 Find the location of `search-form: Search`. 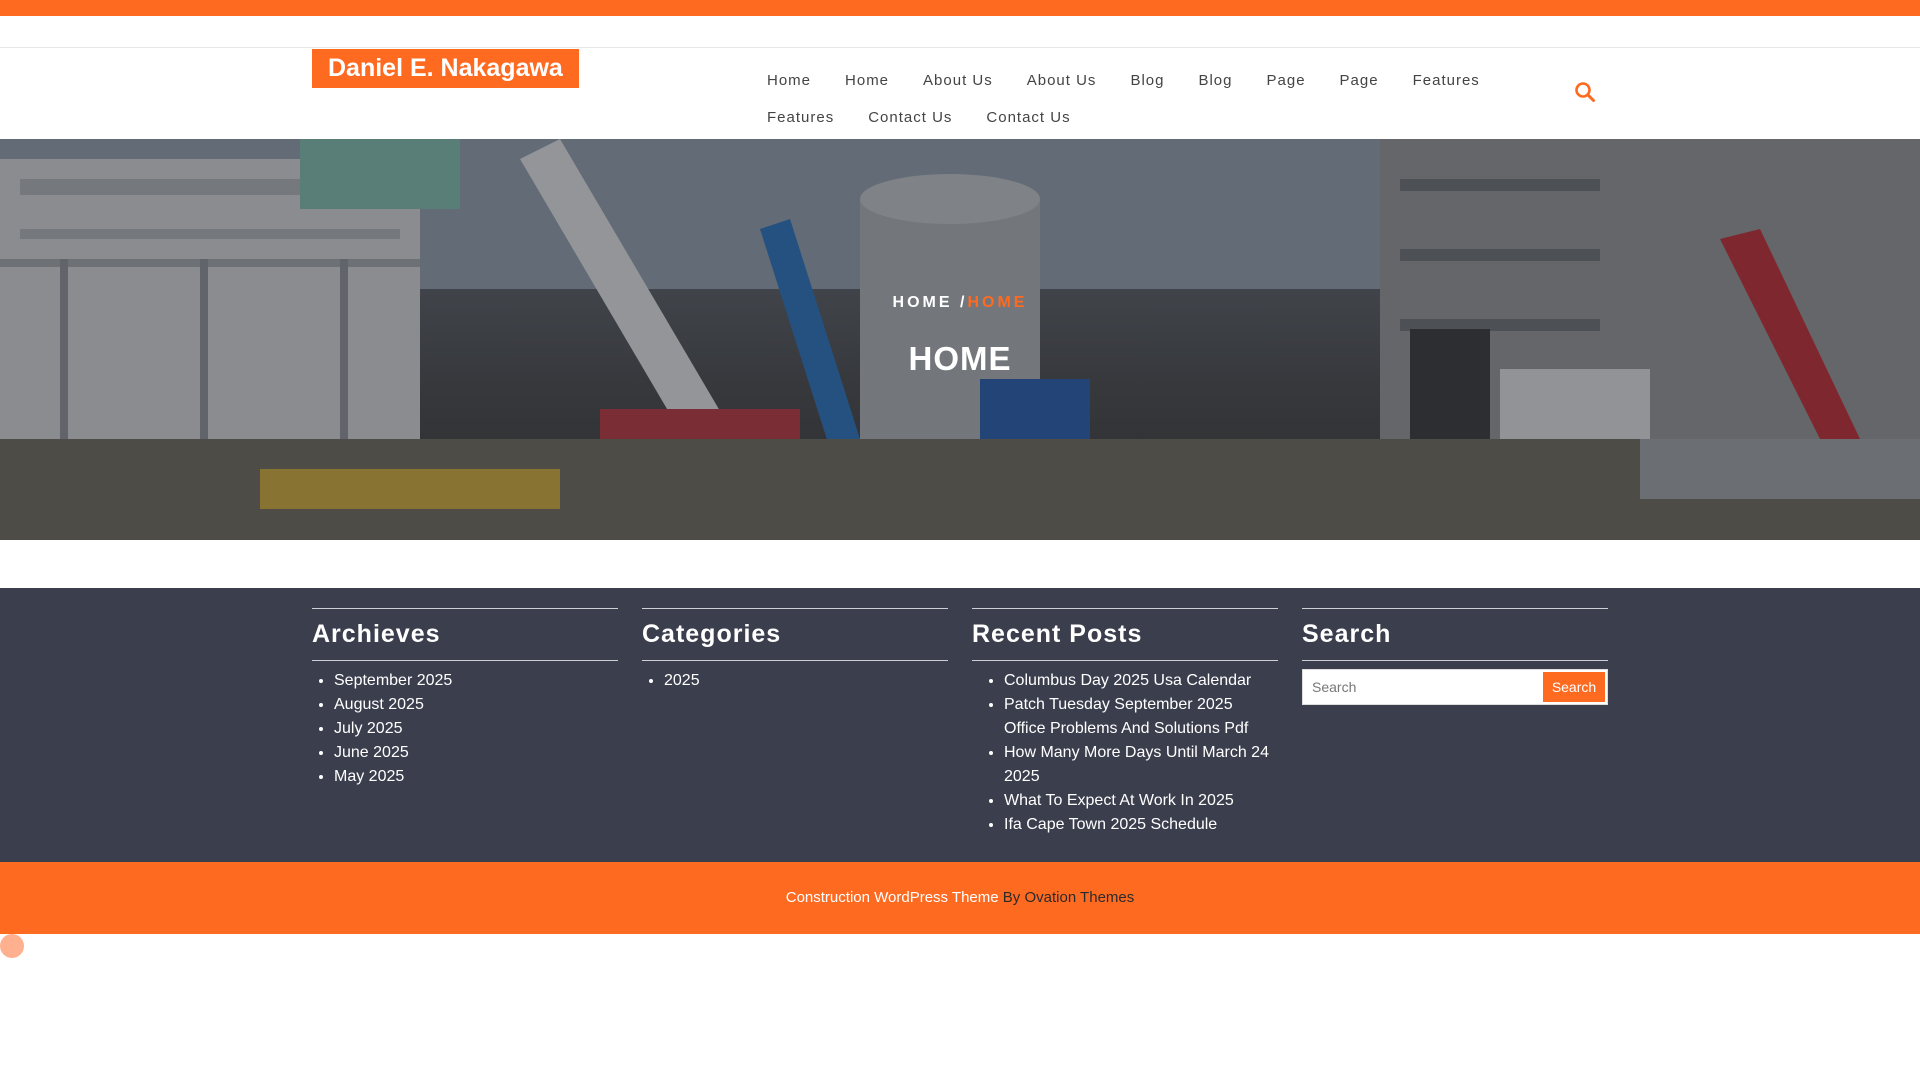

search-form: Search is located at coordinates (1455, 687).